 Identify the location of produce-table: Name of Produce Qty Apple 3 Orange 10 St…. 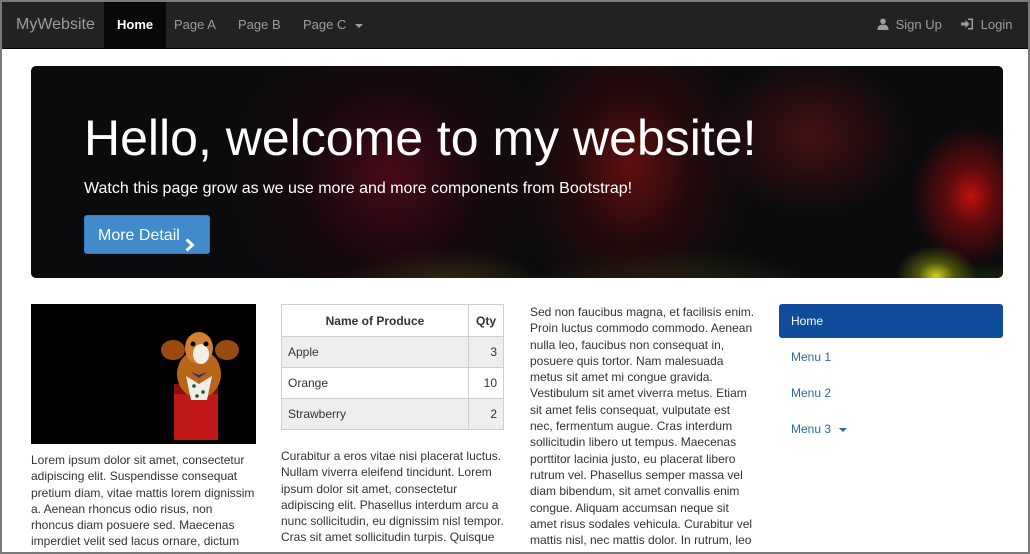
(392, 367).